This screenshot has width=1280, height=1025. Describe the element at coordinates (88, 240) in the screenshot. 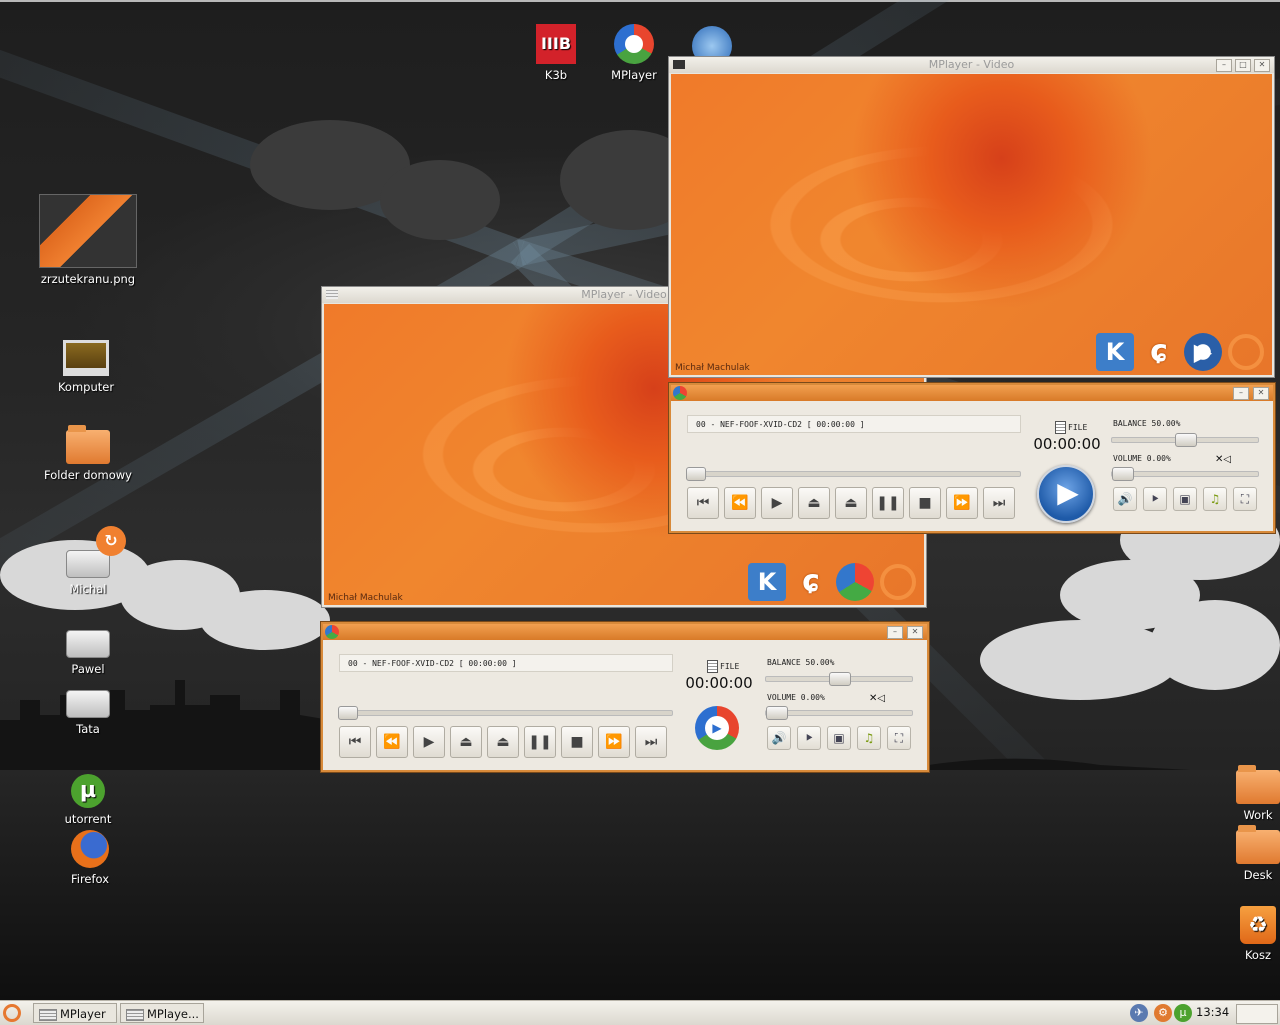

I see `desktop-icon-screenshot: zrzutekranu.png` at that location.